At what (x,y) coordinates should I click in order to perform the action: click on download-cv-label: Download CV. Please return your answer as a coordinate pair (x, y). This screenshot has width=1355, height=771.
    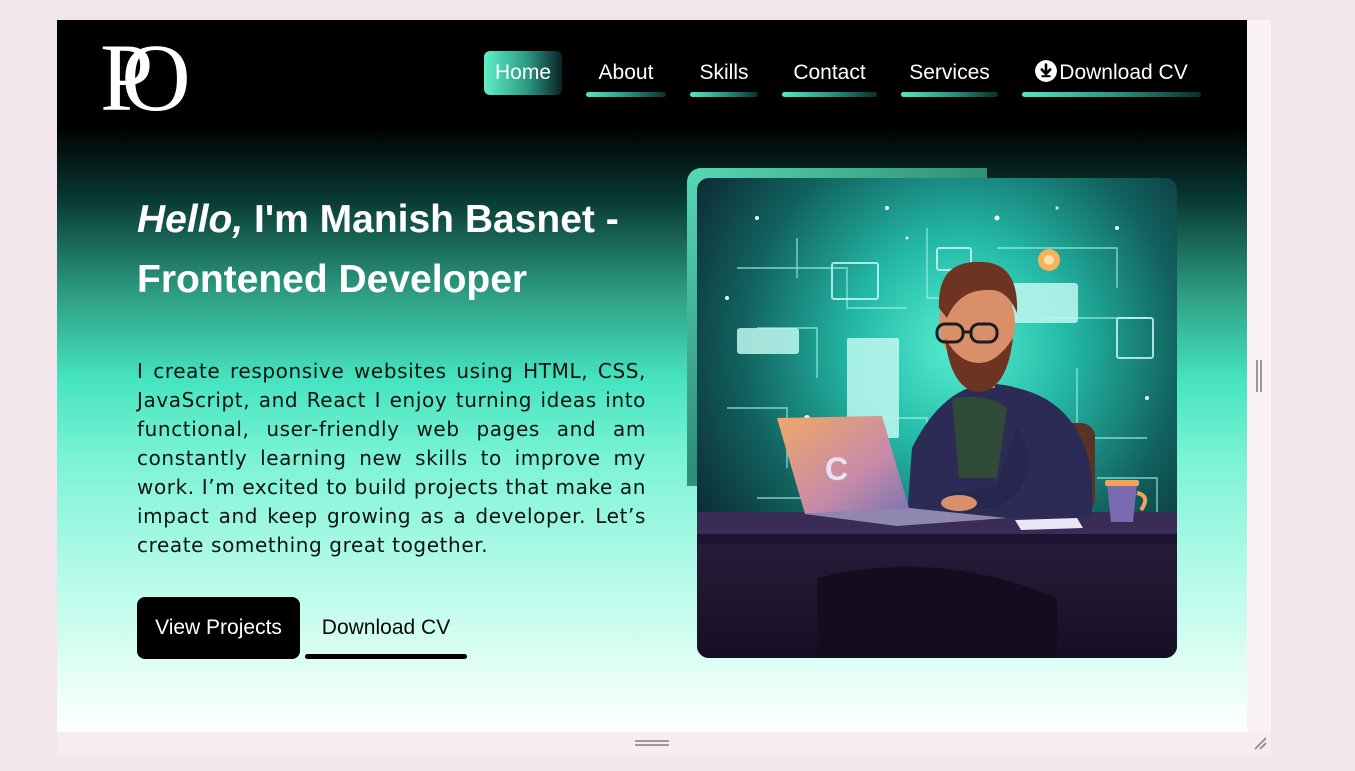
    Looking at the image, I should click on (386, 627).